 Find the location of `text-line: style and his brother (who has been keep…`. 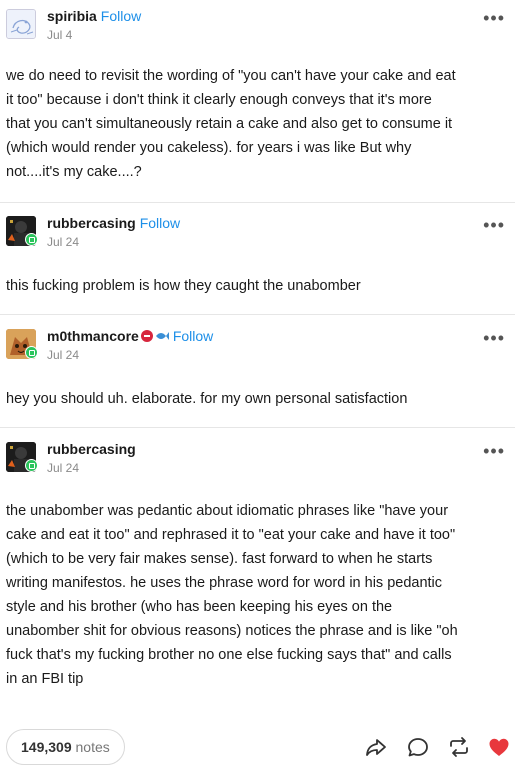

text-line: style and his brother (who has been keep… is located at coordinates (199, 607).